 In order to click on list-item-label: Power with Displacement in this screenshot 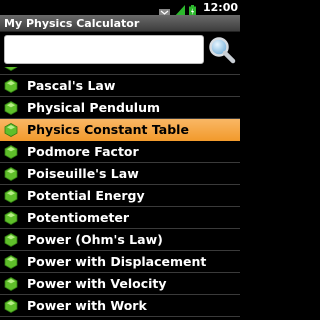, I will do `click(117, 261)`.